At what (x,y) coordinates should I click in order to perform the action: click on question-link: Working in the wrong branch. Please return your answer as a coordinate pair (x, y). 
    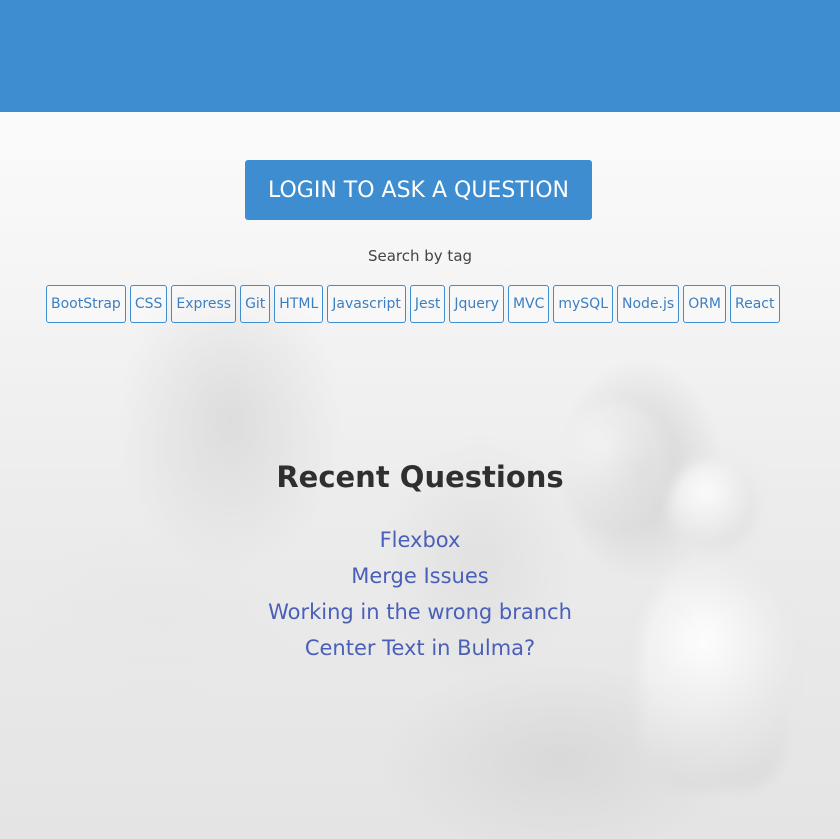
    Looking at the image, I should click on (420, 612).